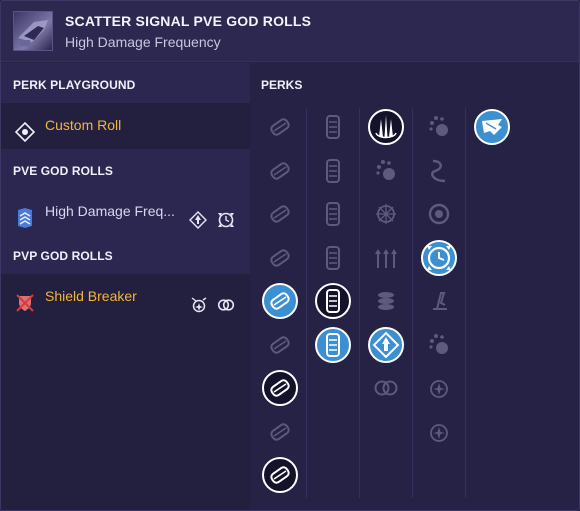  I want to click on origin-wing-icon, so click(492, 127).